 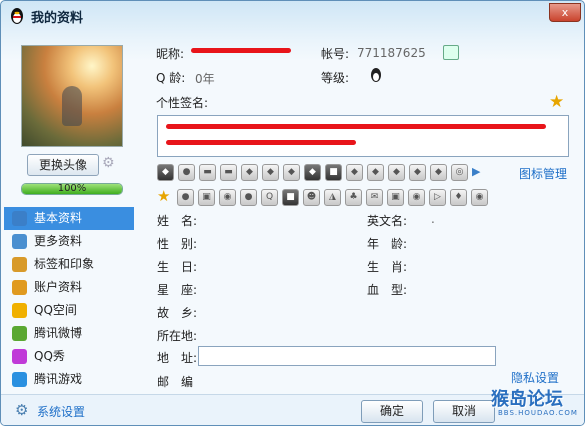 I want to click on age-label: 年 龄:, so click(x=387, y=244).